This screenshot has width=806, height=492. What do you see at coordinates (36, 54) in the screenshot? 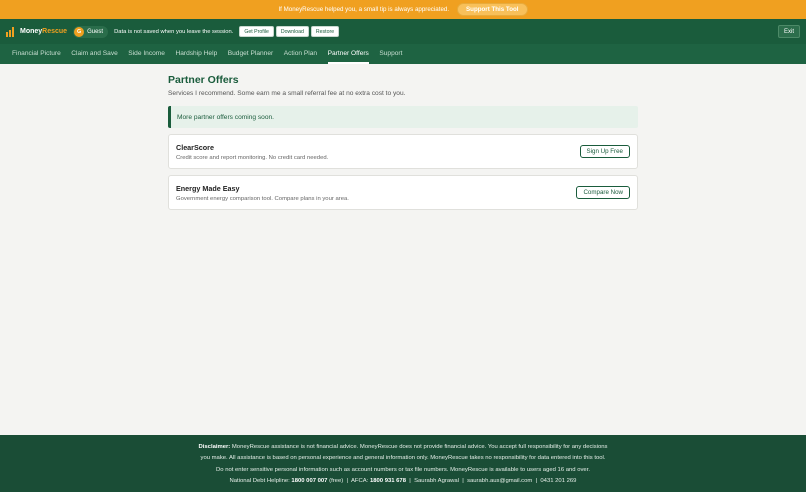
I see `tab-financial-picture: Financial Picture` at bounding box center [36, 54].